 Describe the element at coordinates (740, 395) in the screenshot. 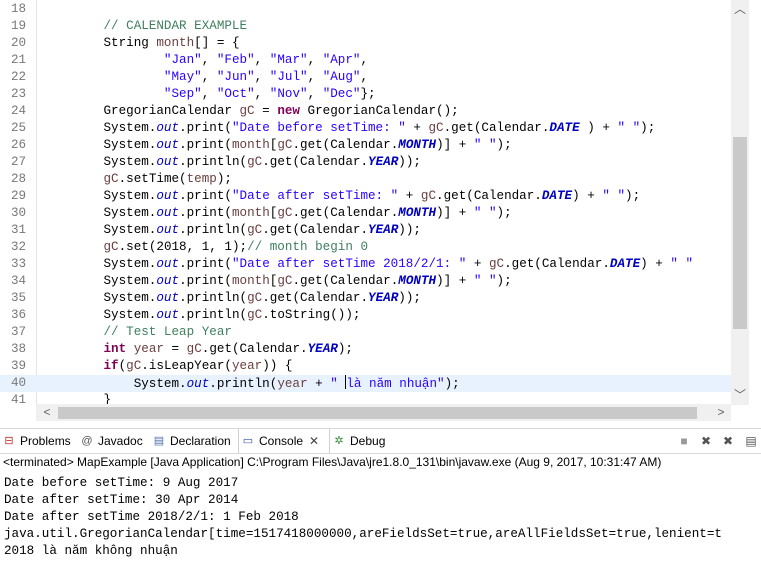

I see `scroll-down-arrow-icon: ﹀` at that location.